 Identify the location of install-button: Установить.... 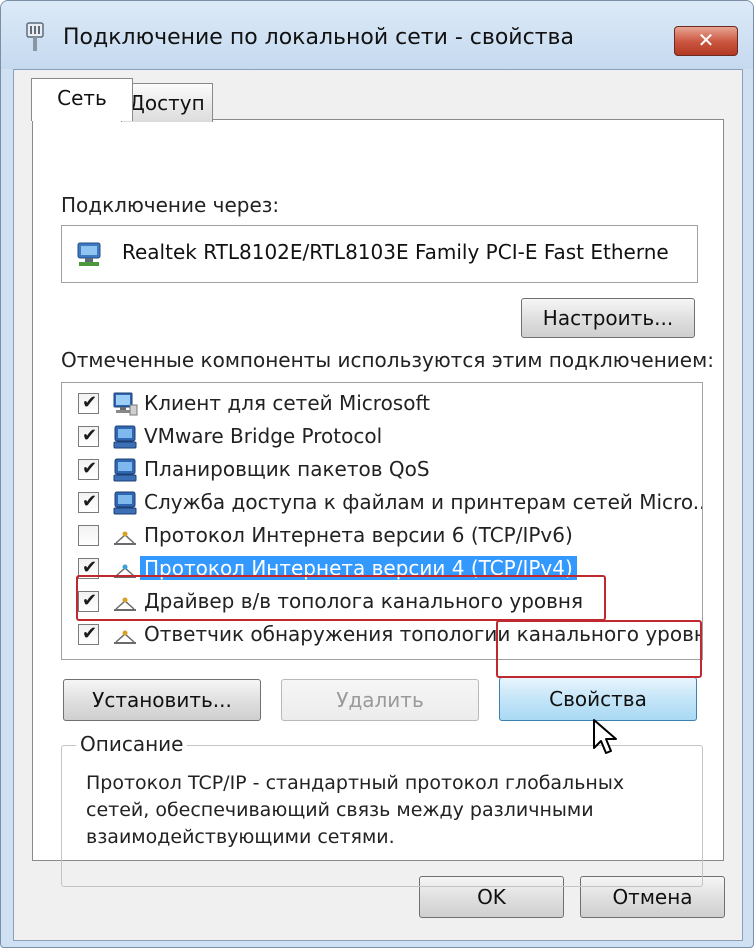
(162, 700).